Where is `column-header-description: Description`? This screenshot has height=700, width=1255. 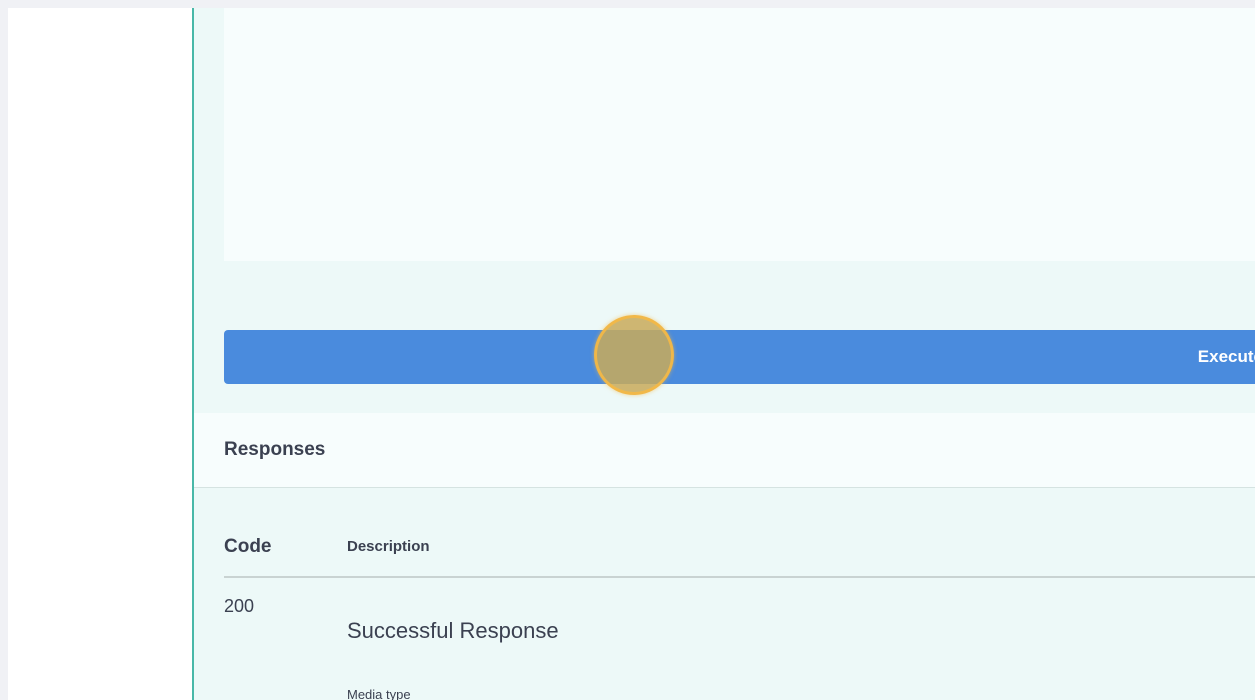
column-header-description: Description is located at coordinates (388, 546).